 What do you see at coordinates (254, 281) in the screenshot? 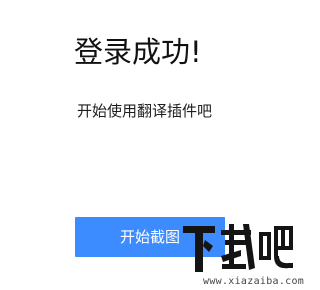
I see `watermark-url: www.xiazaiba.com` at bounding box center [254, 281].